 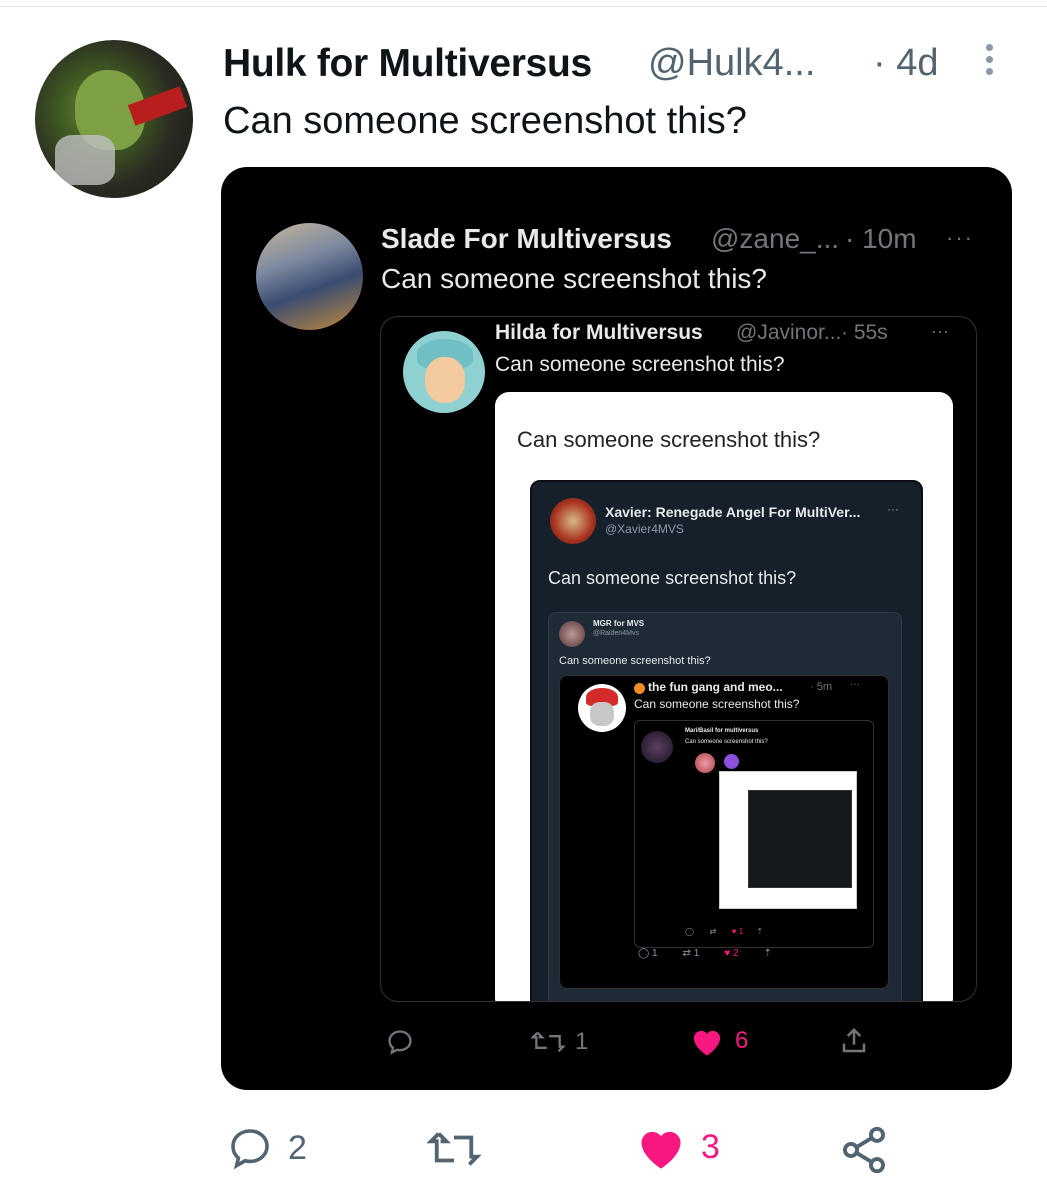 What do you see at coordinates (572, 634) in the screenshot?
I see `quote4-avatar` at bounding box center [572, 634].